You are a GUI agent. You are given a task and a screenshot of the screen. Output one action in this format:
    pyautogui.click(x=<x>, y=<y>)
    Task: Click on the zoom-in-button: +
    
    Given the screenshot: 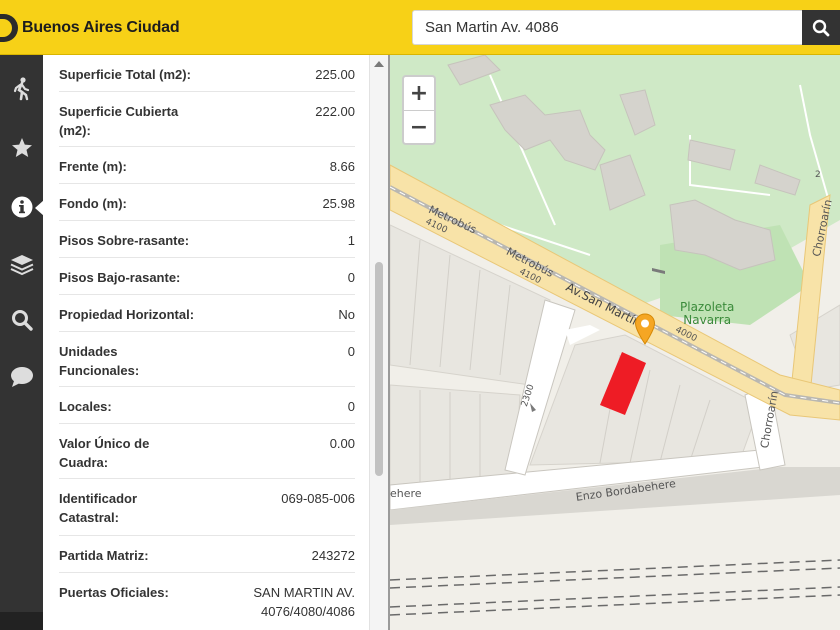 What is the action you would take?
    pyautogui.click(x=419, y=93)
    